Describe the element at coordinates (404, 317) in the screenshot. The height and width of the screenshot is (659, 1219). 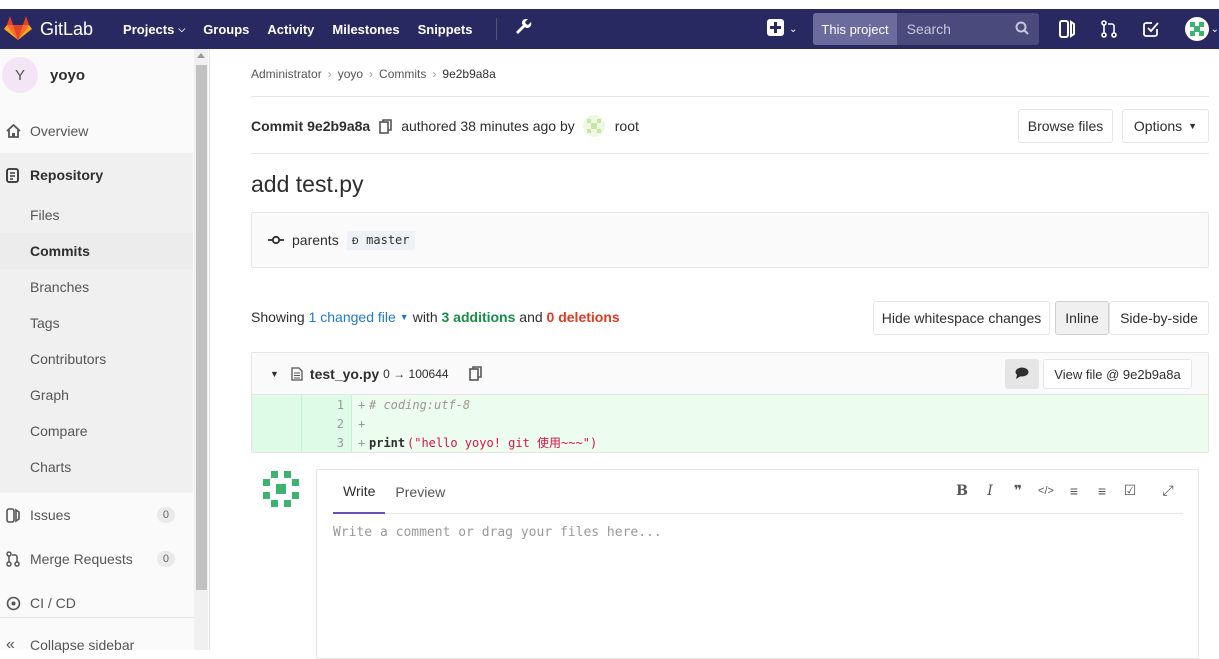
I see `caret-down-icon: ▼` at that location.